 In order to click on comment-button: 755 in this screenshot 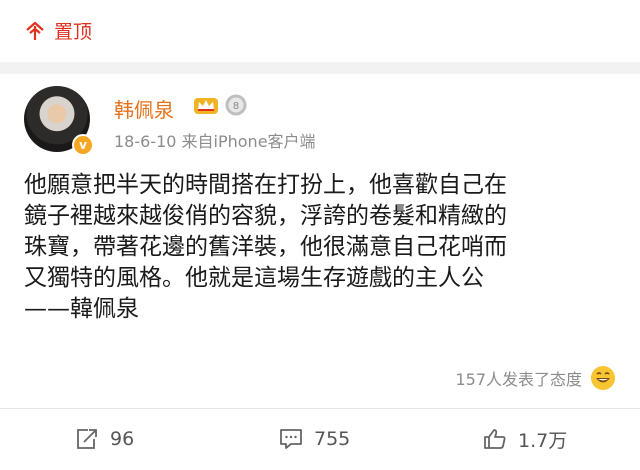, I will do `click(314, 439)`.